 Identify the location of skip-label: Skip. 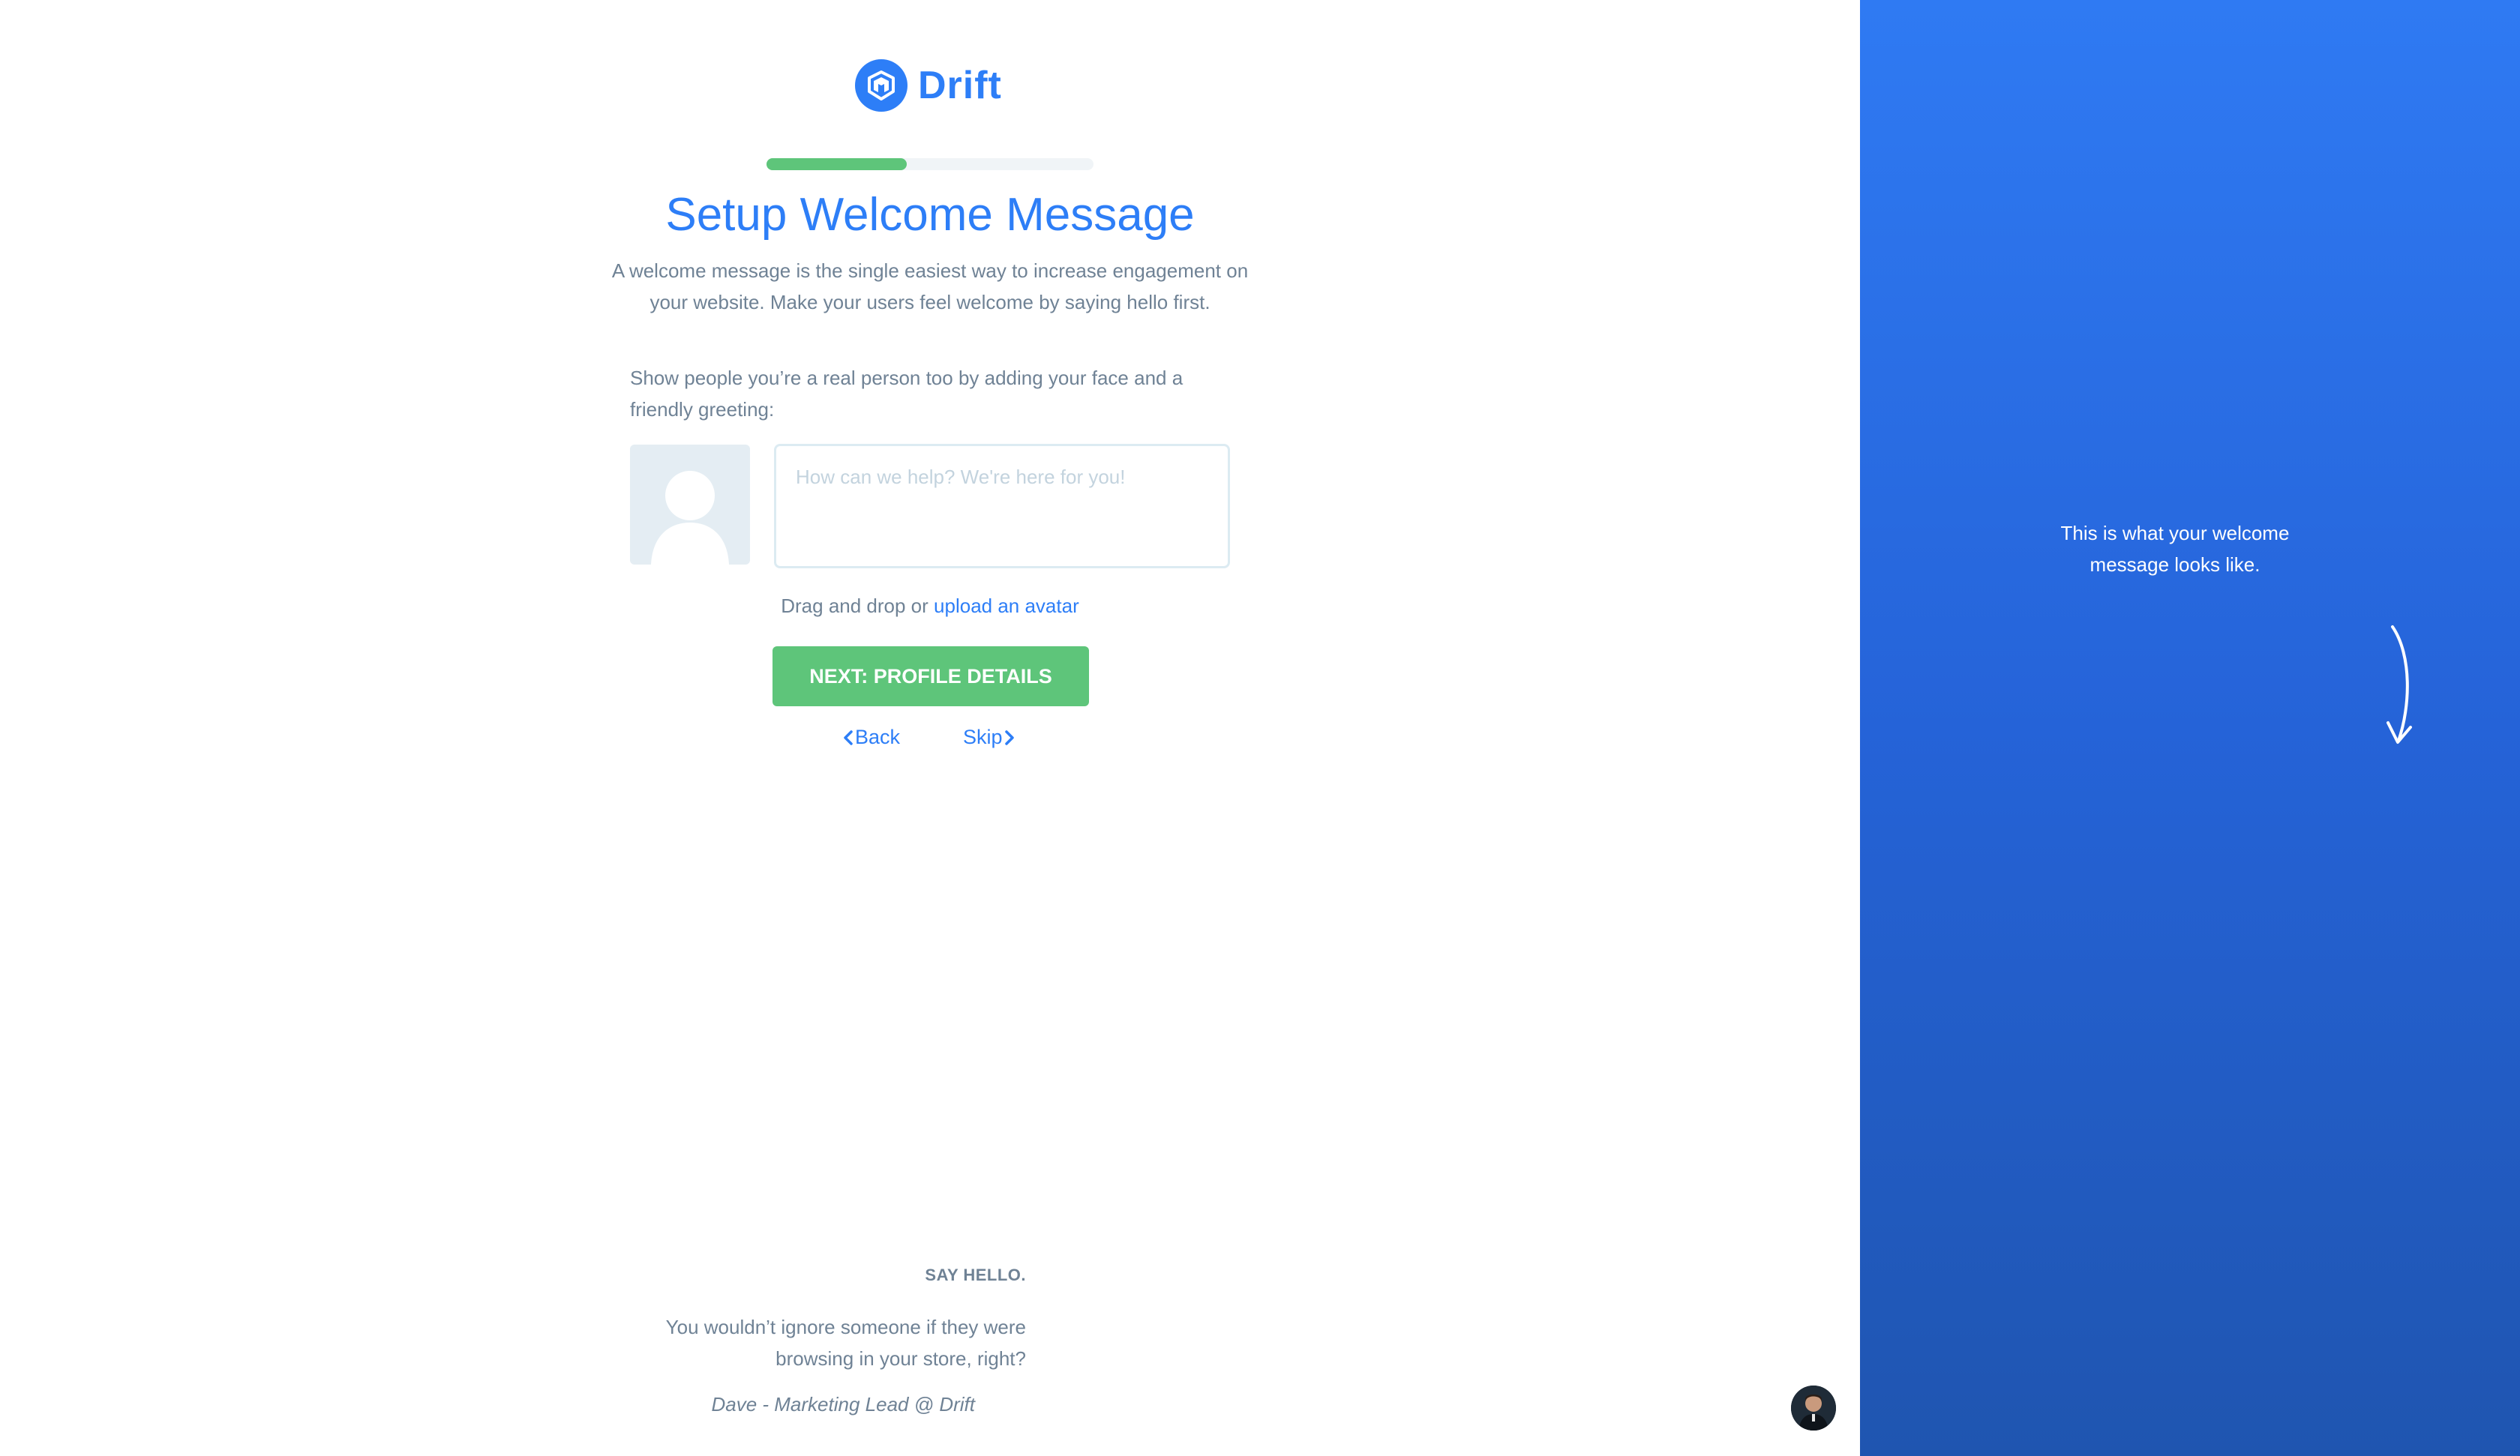
(983, 737).